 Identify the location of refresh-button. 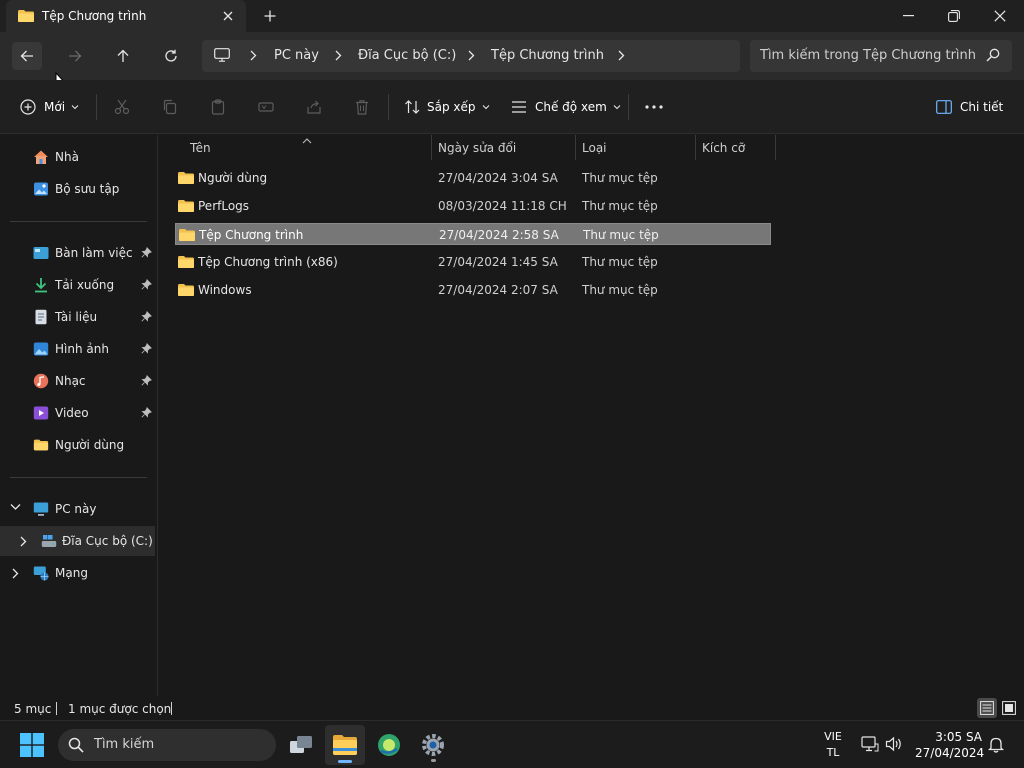
(171, 56).